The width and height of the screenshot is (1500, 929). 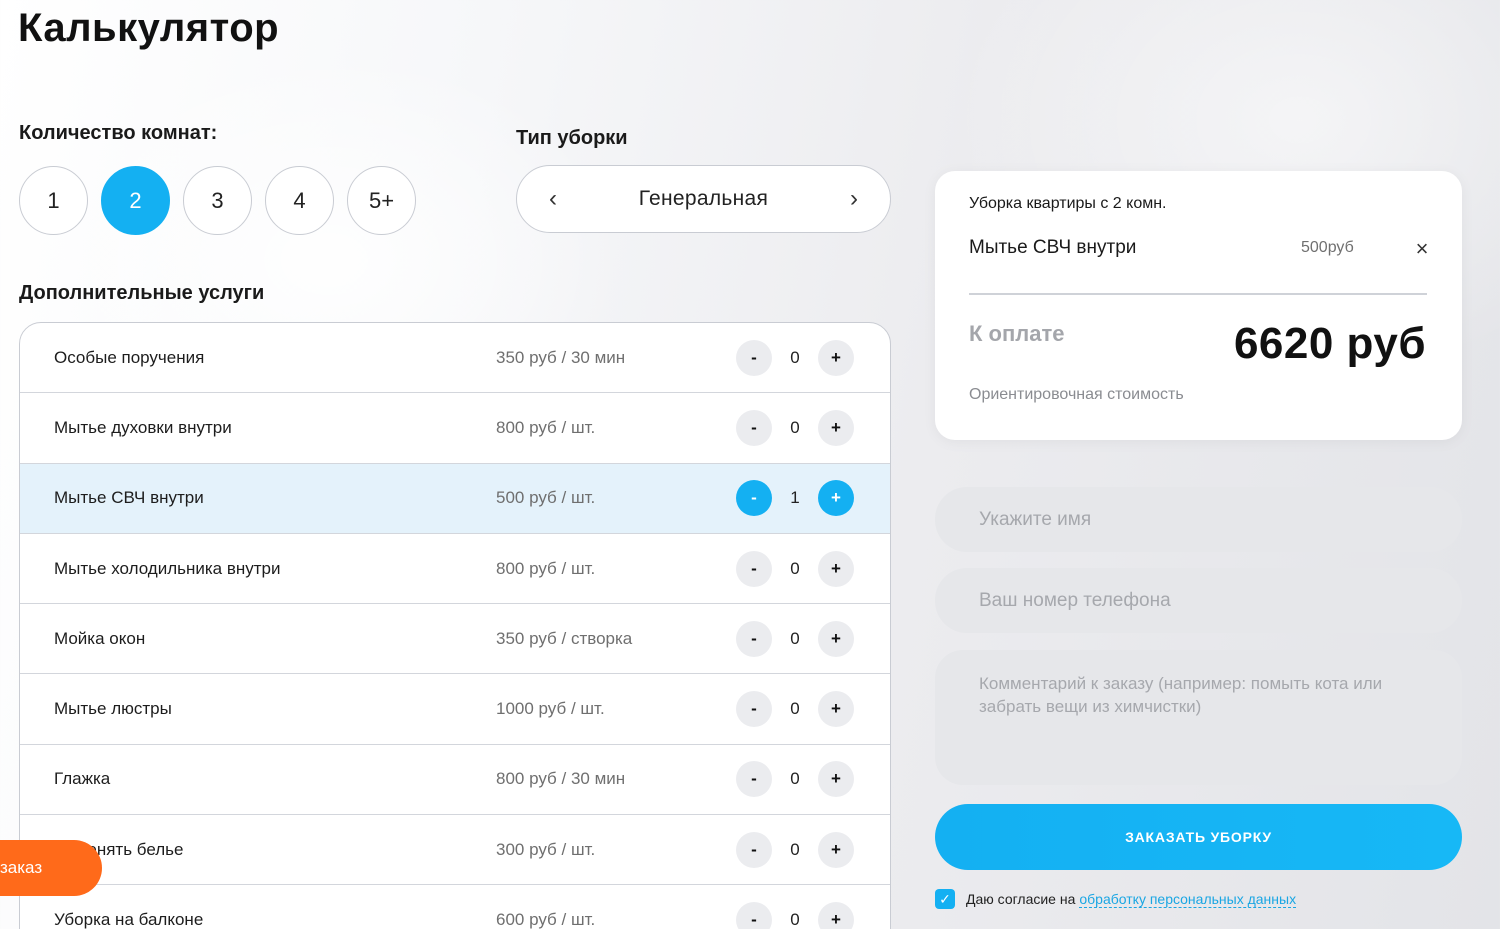 I want to click on close-icon: ×, so click(x=1422, y=249).